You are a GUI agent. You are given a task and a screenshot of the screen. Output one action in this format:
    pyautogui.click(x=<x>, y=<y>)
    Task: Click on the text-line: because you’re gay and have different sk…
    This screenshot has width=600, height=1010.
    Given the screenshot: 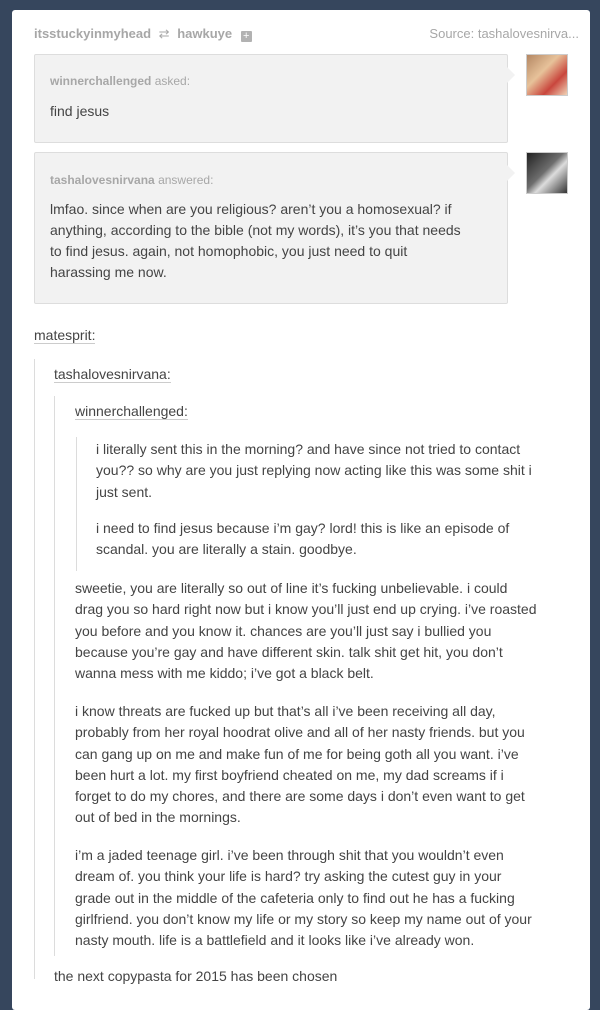 What is the action you would take?
    pyautogui.click(x=289, y=651)
    